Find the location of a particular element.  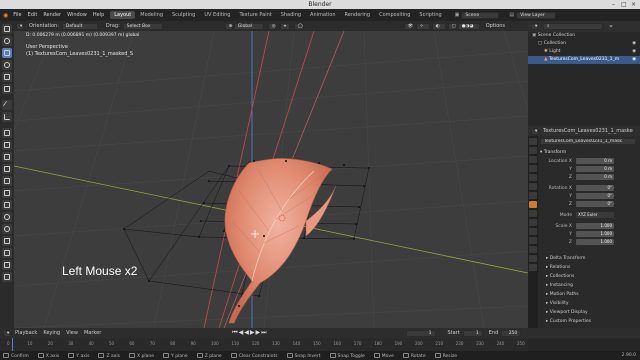

timeline-menu-keying: Keying is located at coordinates (51, 333).